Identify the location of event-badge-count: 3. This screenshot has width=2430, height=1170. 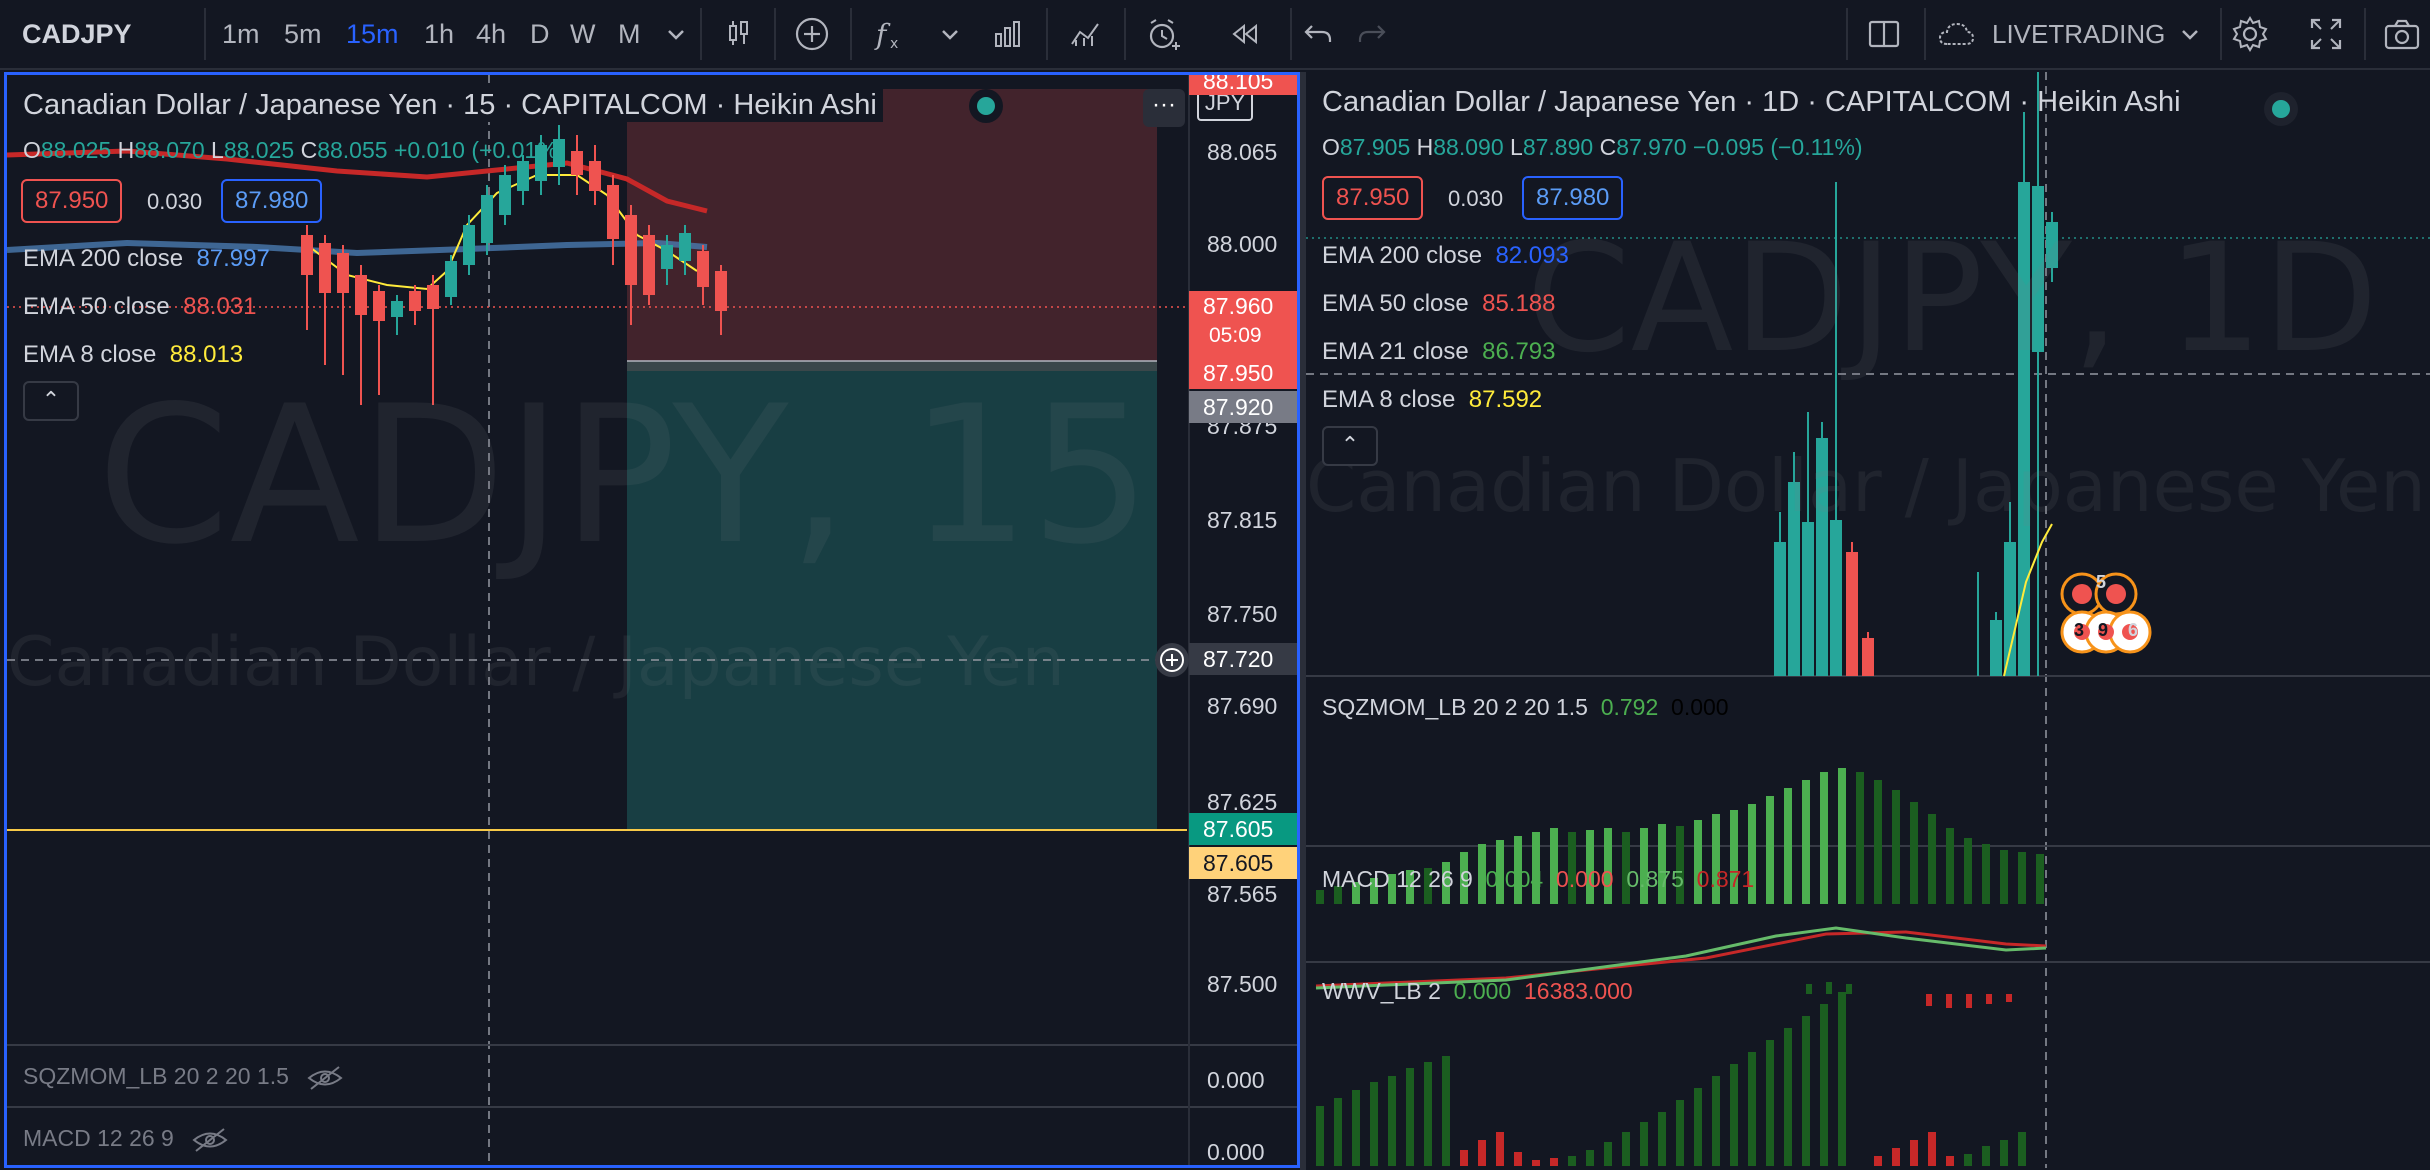
(2079, 630).